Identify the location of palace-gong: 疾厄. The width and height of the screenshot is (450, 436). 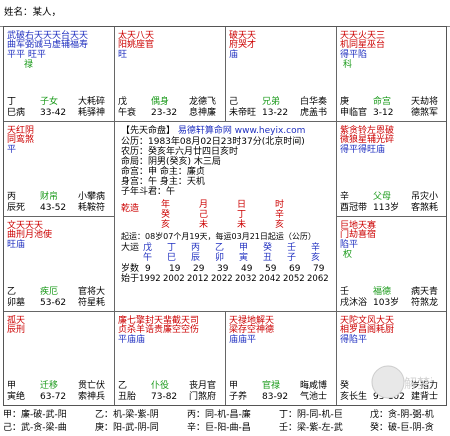
(49, 292).